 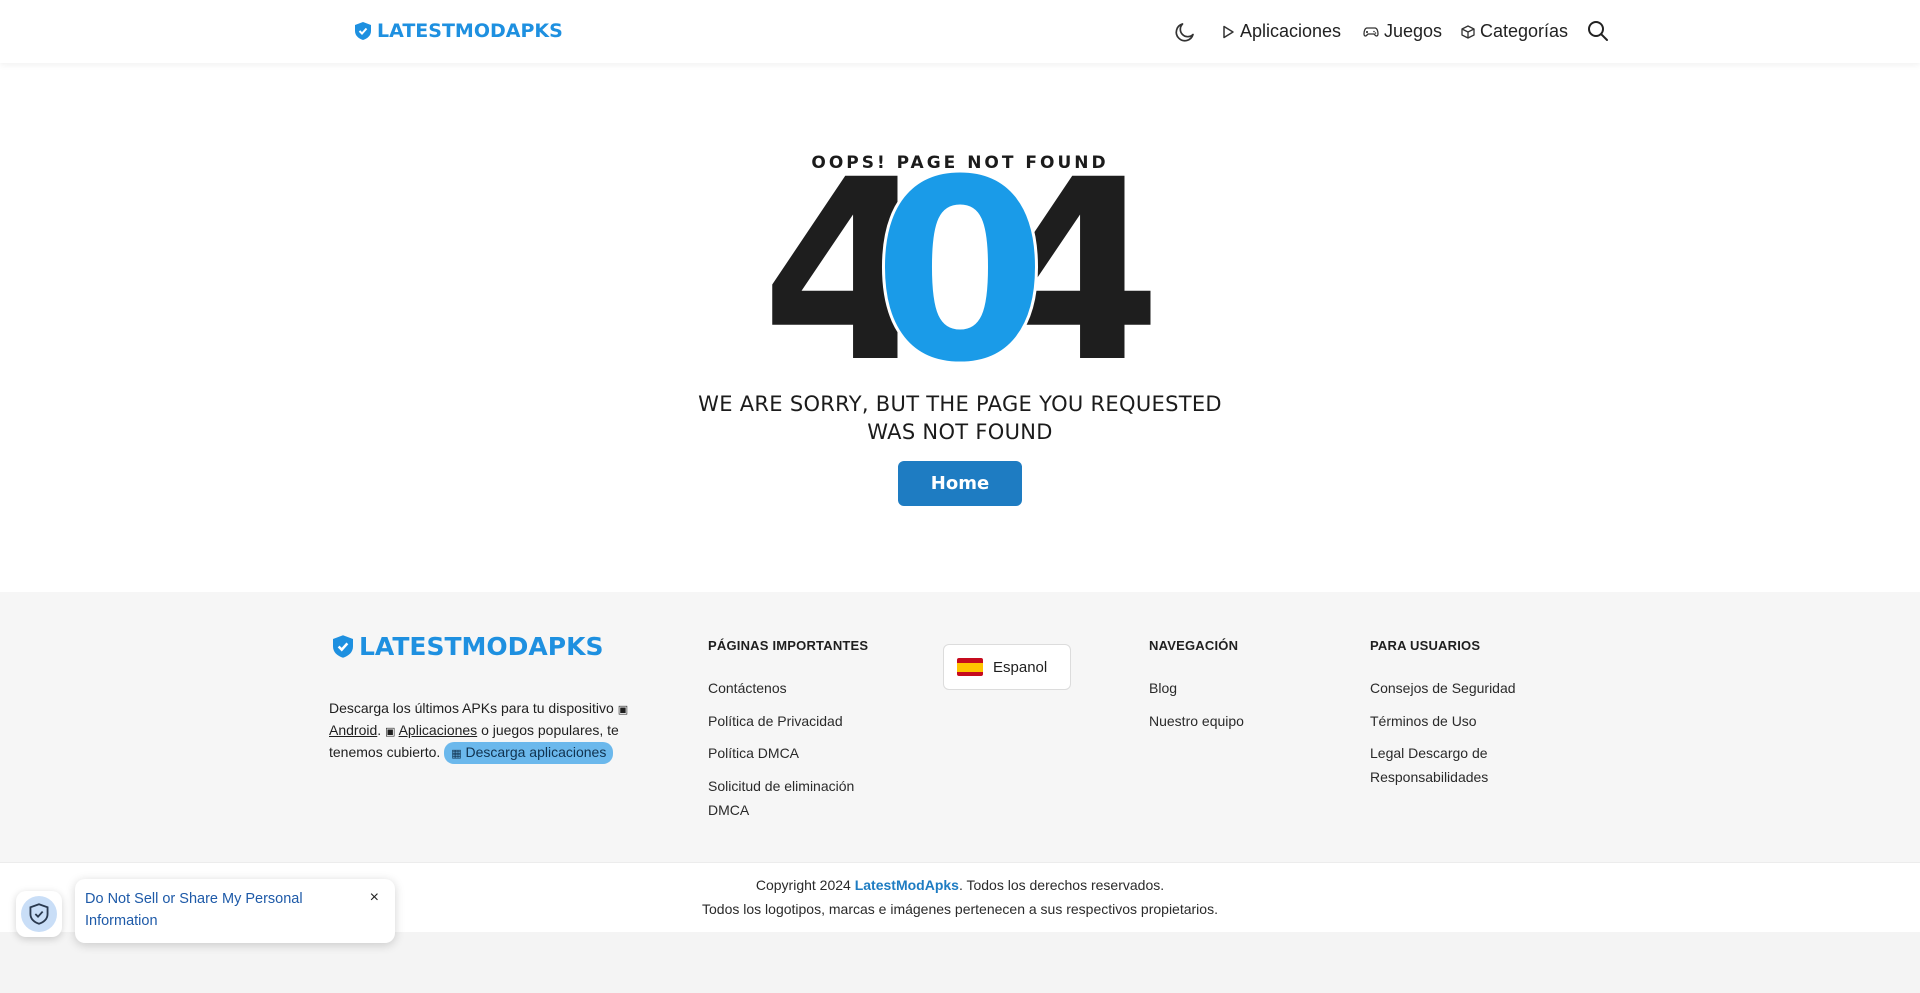 I want to click on error-message-line-1: WE ARE SORRY, BUT THE PAGE YOU REQUESTED, so click(x=960, y=404).